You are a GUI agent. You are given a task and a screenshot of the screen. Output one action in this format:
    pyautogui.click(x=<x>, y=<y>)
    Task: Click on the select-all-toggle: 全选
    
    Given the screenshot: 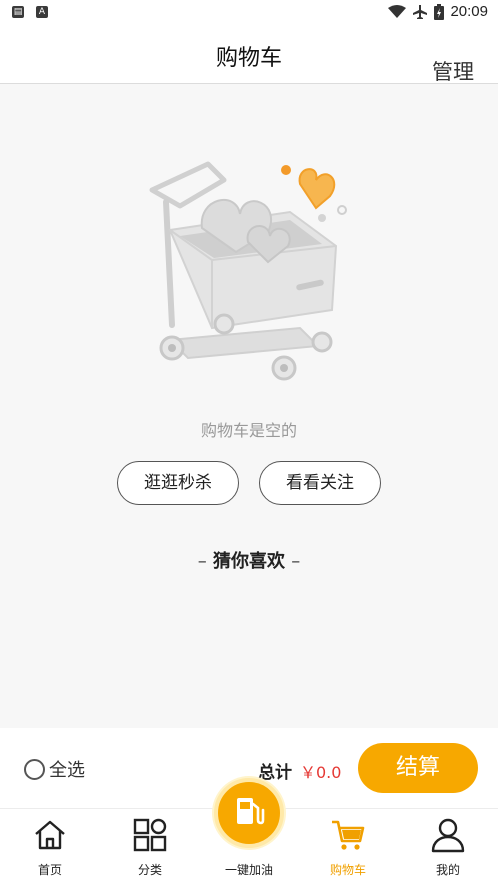 What is the action you would take?
    pyautogui.click(x=54, y=769)
    